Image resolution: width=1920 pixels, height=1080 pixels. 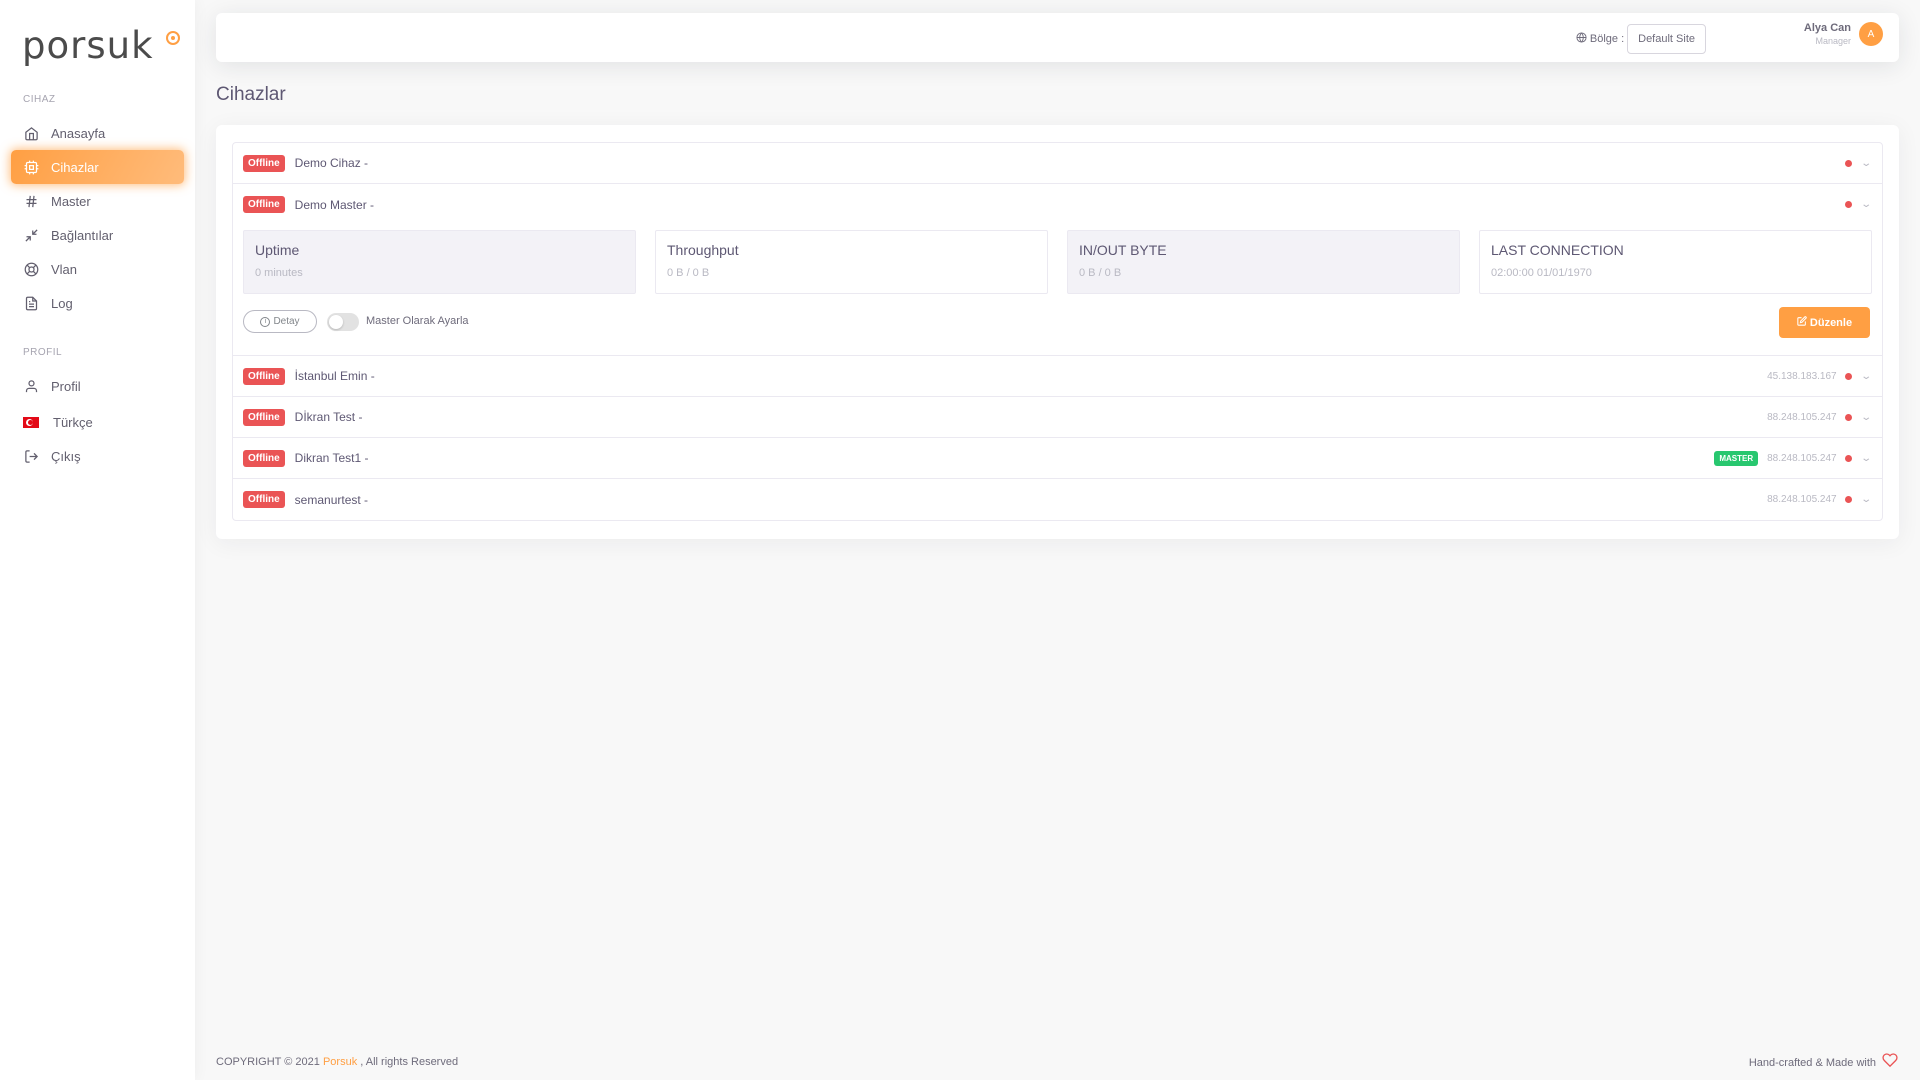 What do you see at coordinates (66, 456) in the screenshot?
I see `sidebar-item-label: Çıkış` at bounding box center [66, 456].